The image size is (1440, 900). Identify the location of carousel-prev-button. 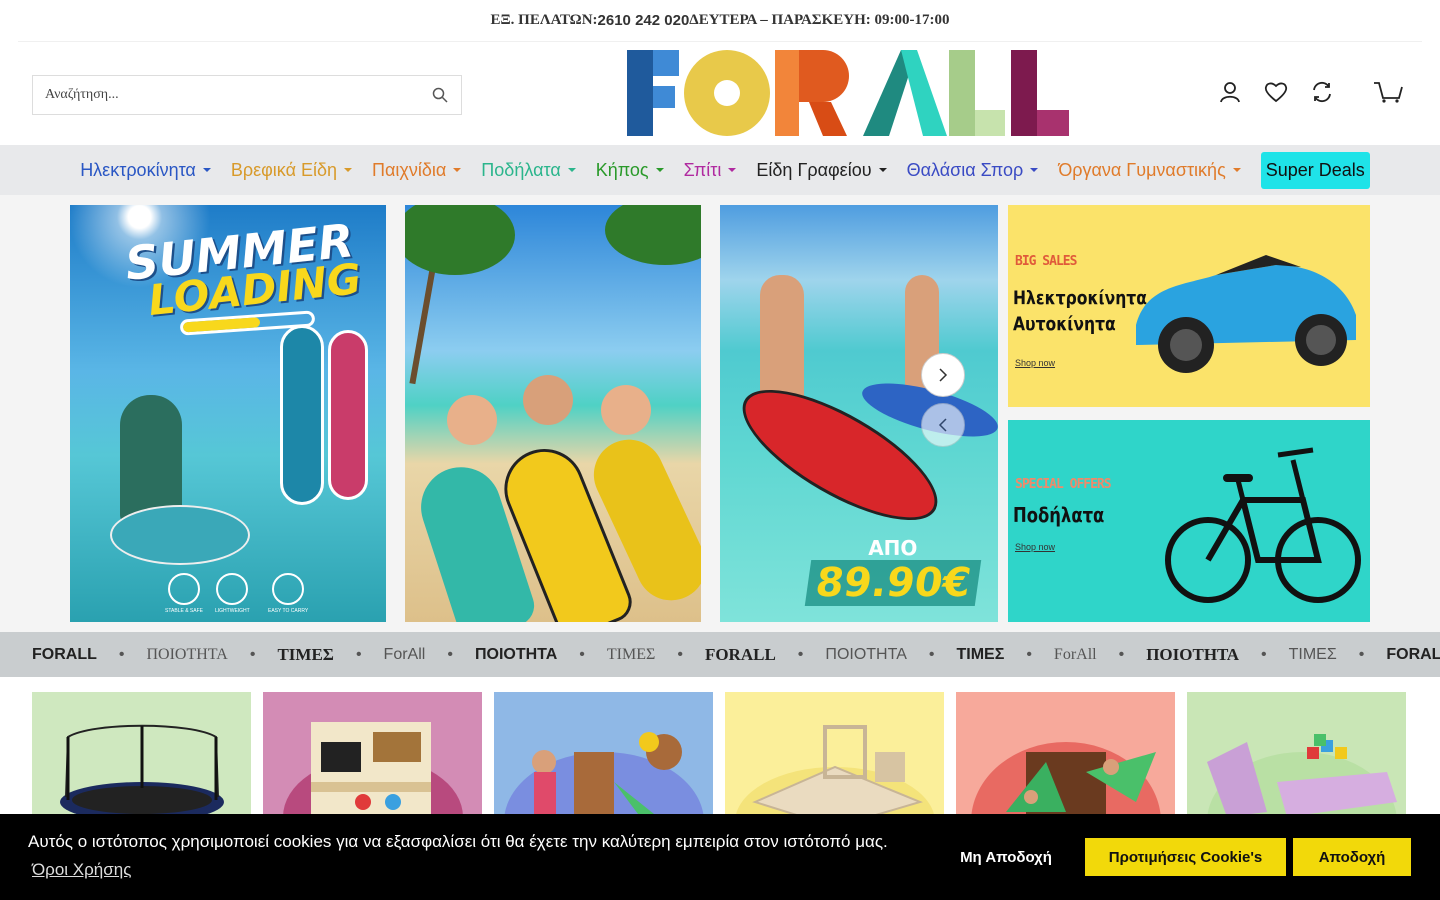
(943, 425).